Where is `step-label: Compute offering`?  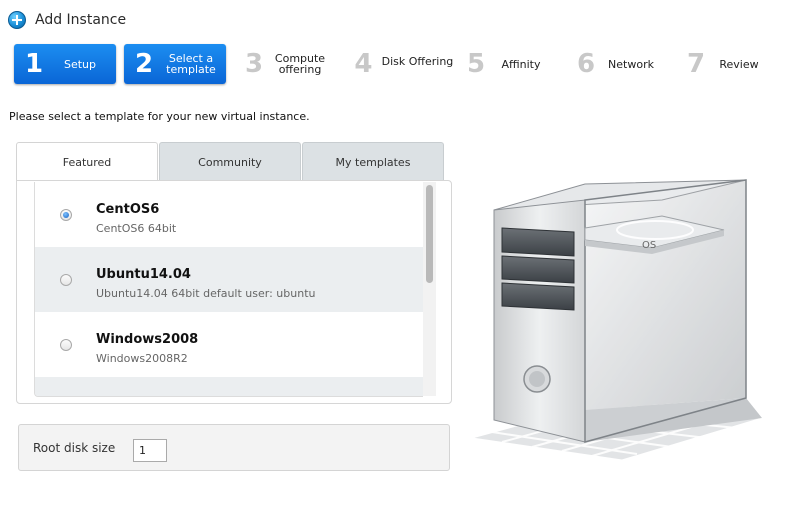
step-label: Compute offering is located at coordinates (300, 64).